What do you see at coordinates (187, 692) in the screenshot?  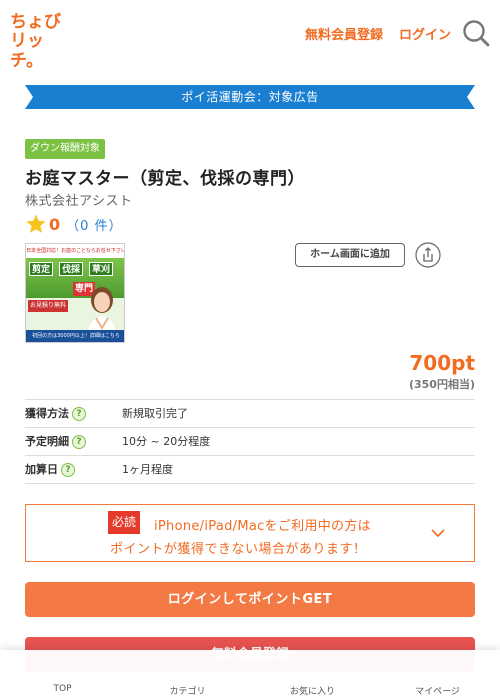 I see `nav-label: カテゴリ` at bounding box center [187, 692].